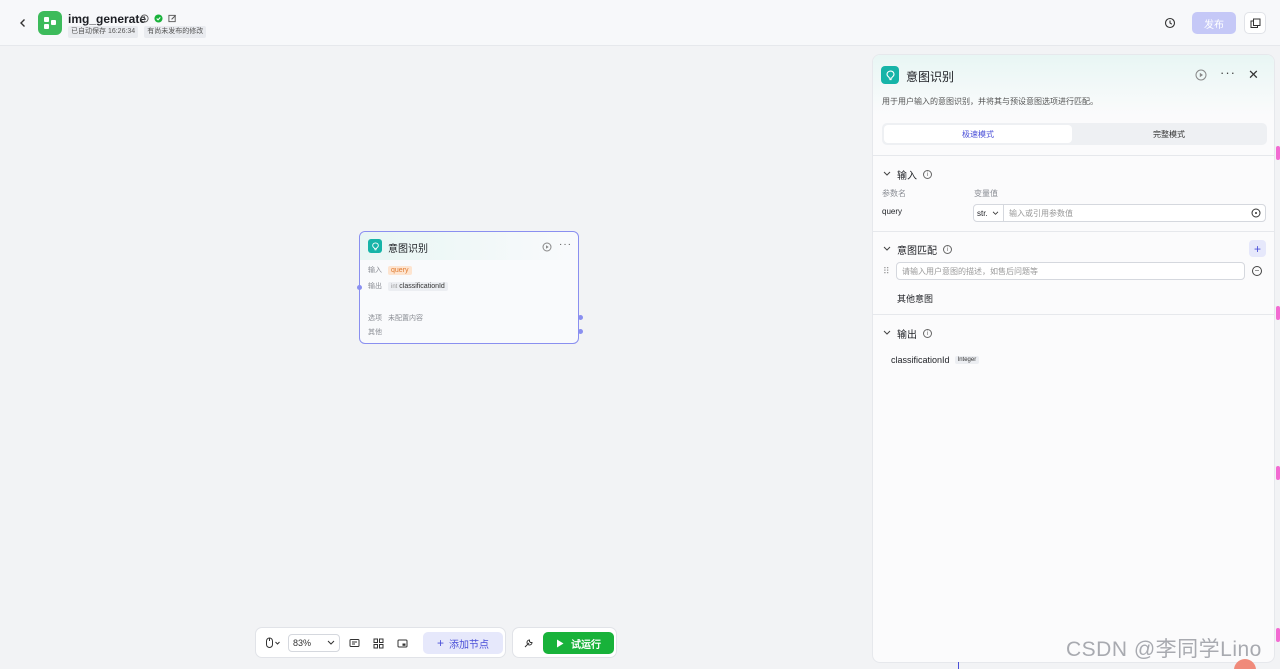 This screenshot has width=1280, height=669. What do you see at coordinates (469, 645) in the screenshot?
I see `add-node-label: 添加节点` at bounding box center [469, 645].